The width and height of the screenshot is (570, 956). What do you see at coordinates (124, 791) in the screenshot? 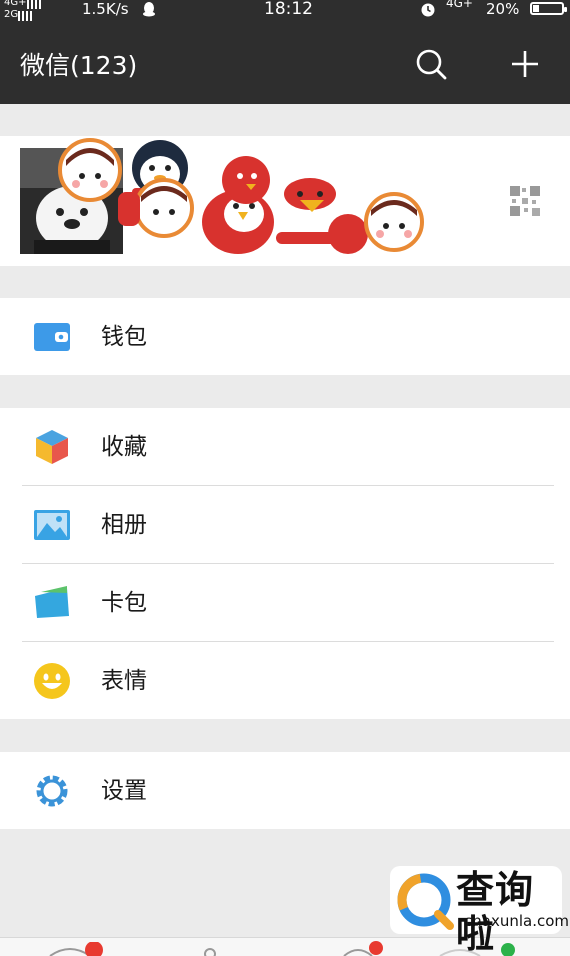
I see `menu-item-label: 设置` at bounding box center [124, 791].